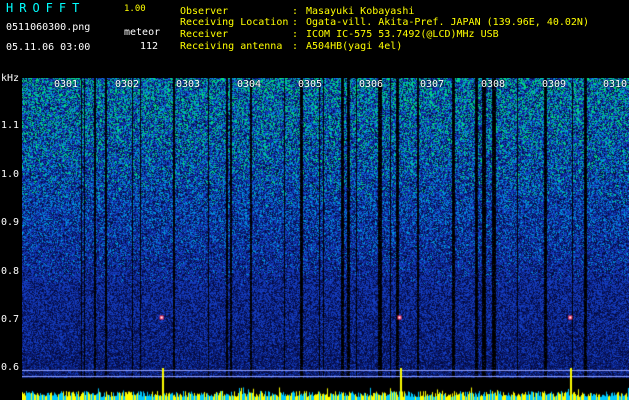 The image size is (629, 400). I want to click on x-tick-label: 0307, so click(432, 84).